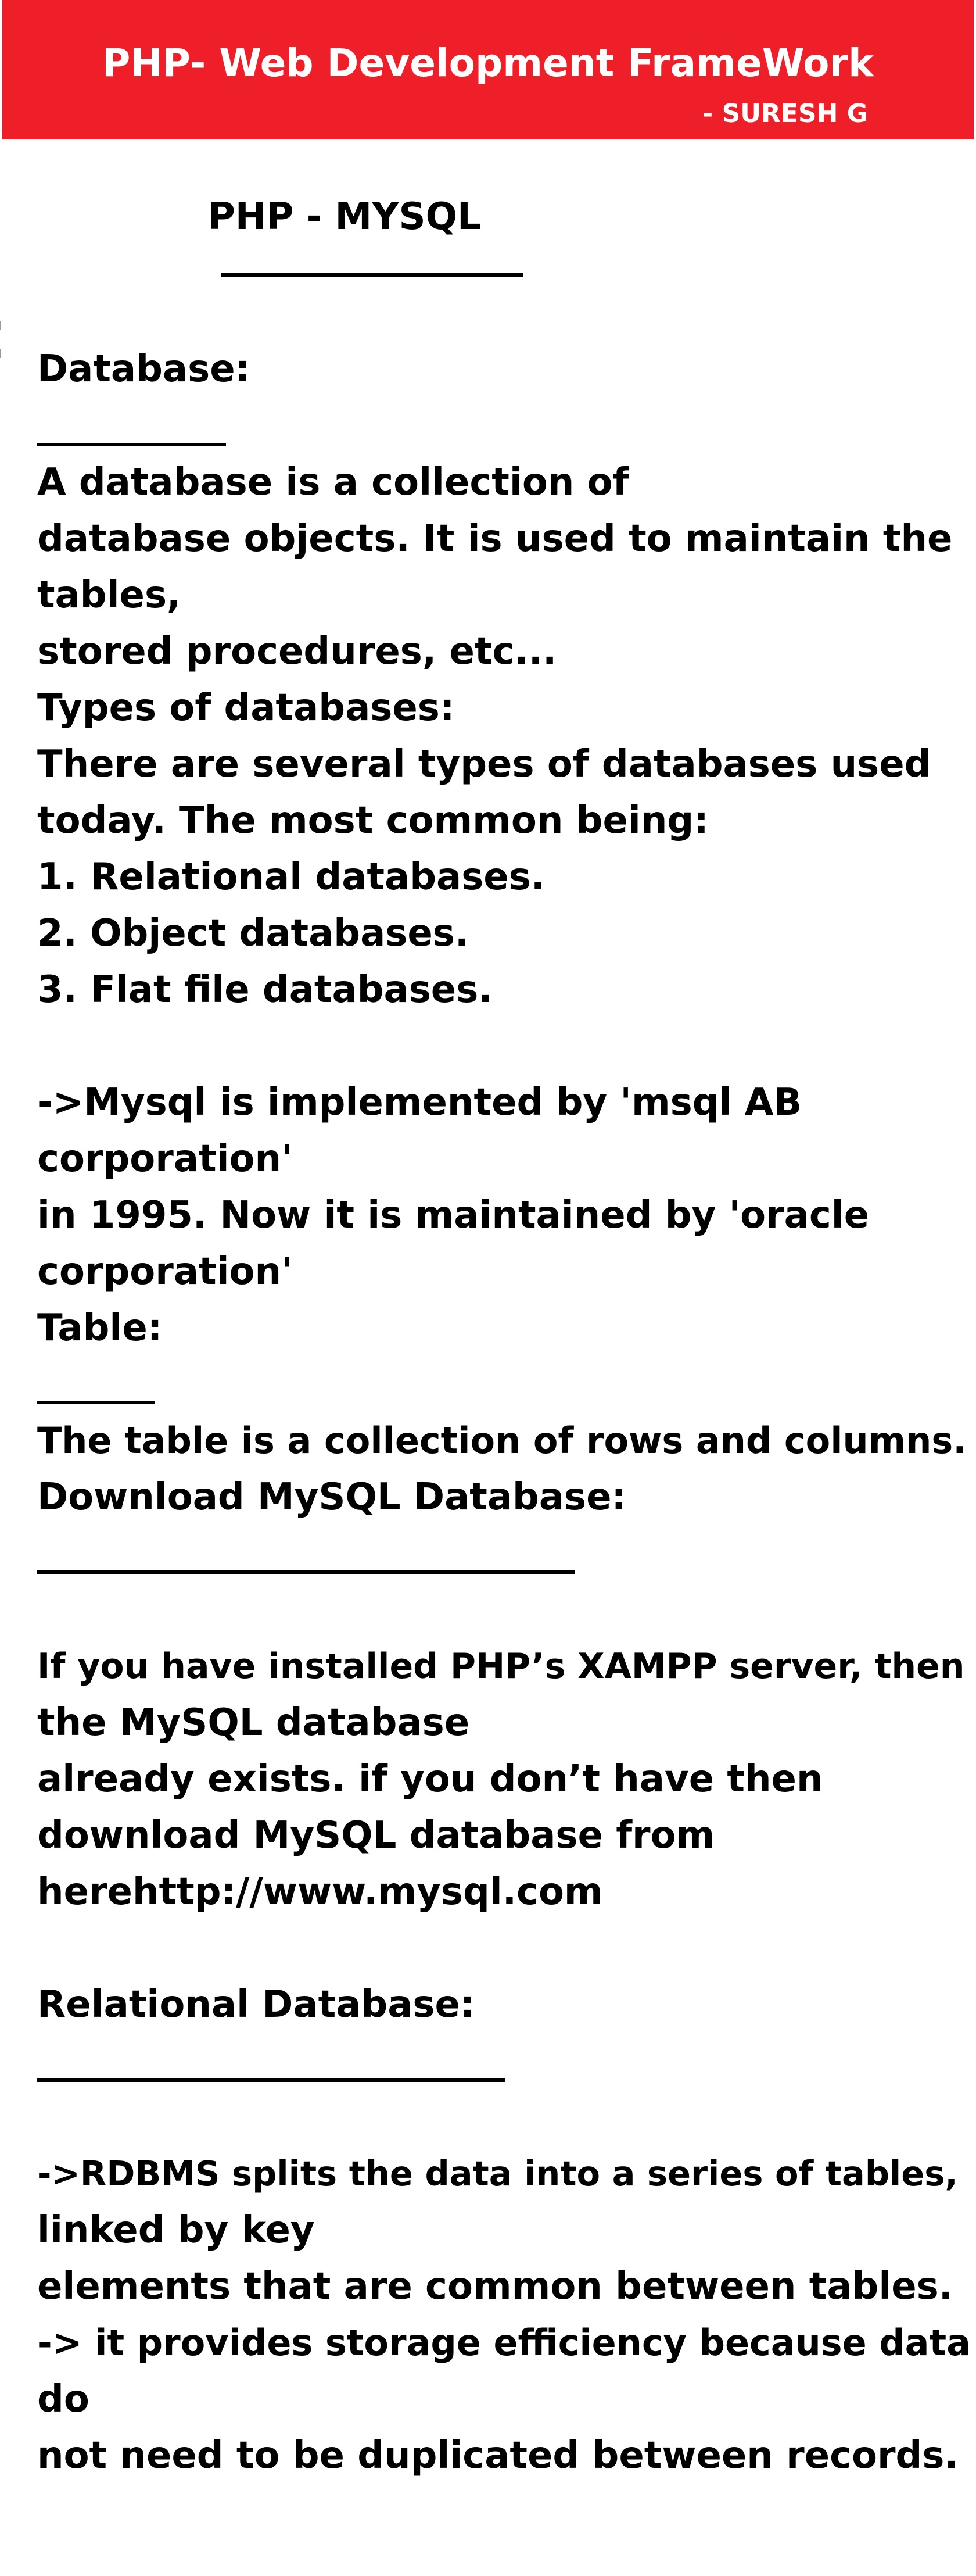 The width and height of the screenshot is (976, 2576). I want to click on paragraph-line: tables,, so click(109, 596).